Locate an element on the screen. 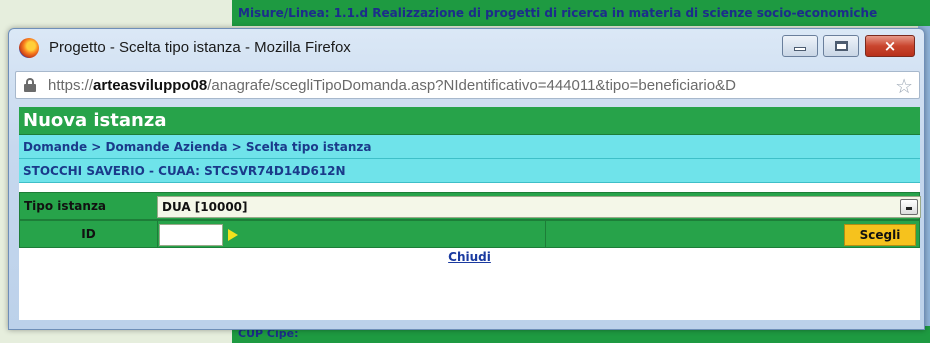 This screenshot has width=930, height=343. id-row: ID Scegli is located at coordinates (469, 234).